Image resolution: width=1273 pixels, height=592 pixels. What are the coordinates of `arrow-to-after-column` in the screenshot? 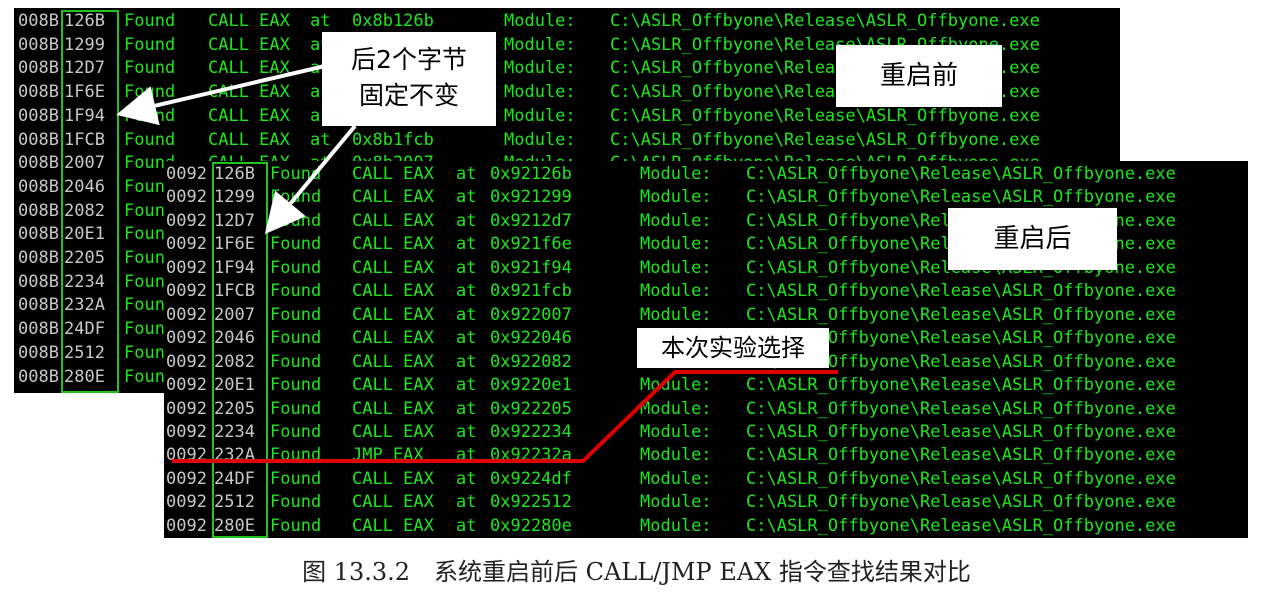 It's located at (310, 179).